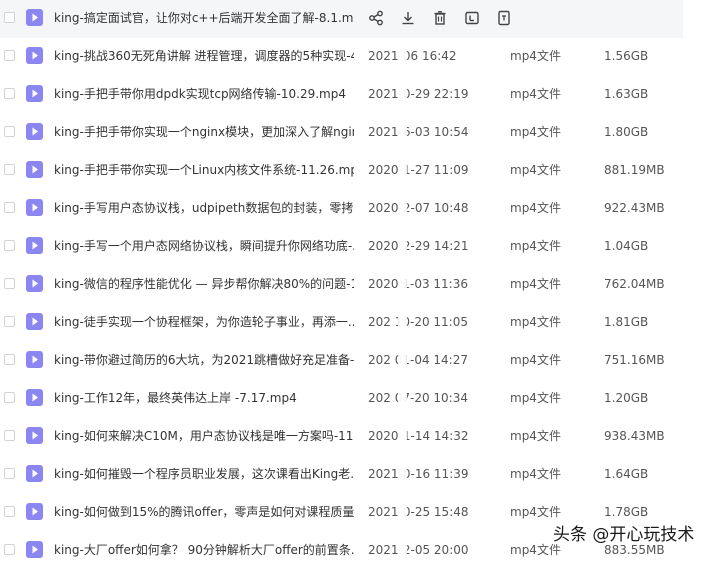 The height and width of the screenshot is (570, 720). Describe the element at coordinates (418, 474) in the screenshot. I see `file-modified-time: 2021-0-16 11:39` at that location.